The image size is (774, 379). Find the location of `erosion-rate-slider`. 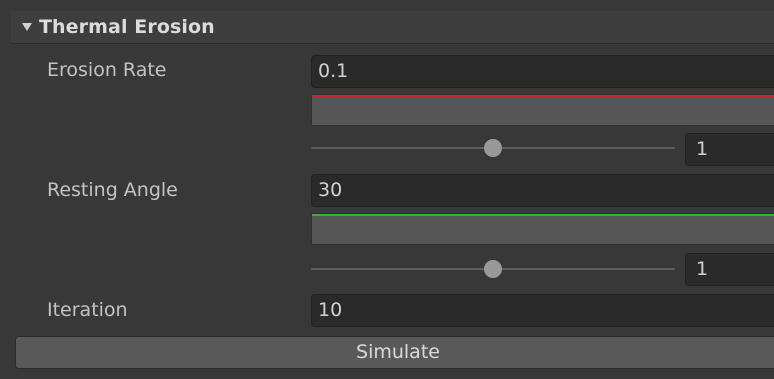

erosion-rate-slider is located at coordinates (493, 148).